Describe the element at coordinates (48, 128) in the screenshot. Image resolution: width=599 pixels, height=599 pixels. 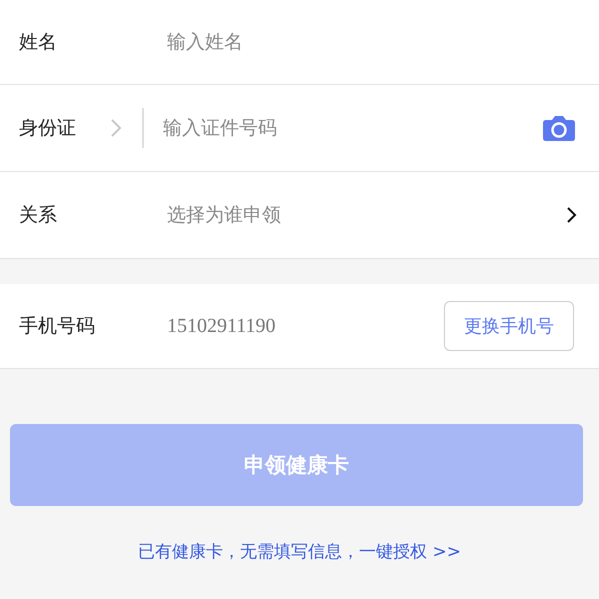
I see `field-label: 身份证` at that location.